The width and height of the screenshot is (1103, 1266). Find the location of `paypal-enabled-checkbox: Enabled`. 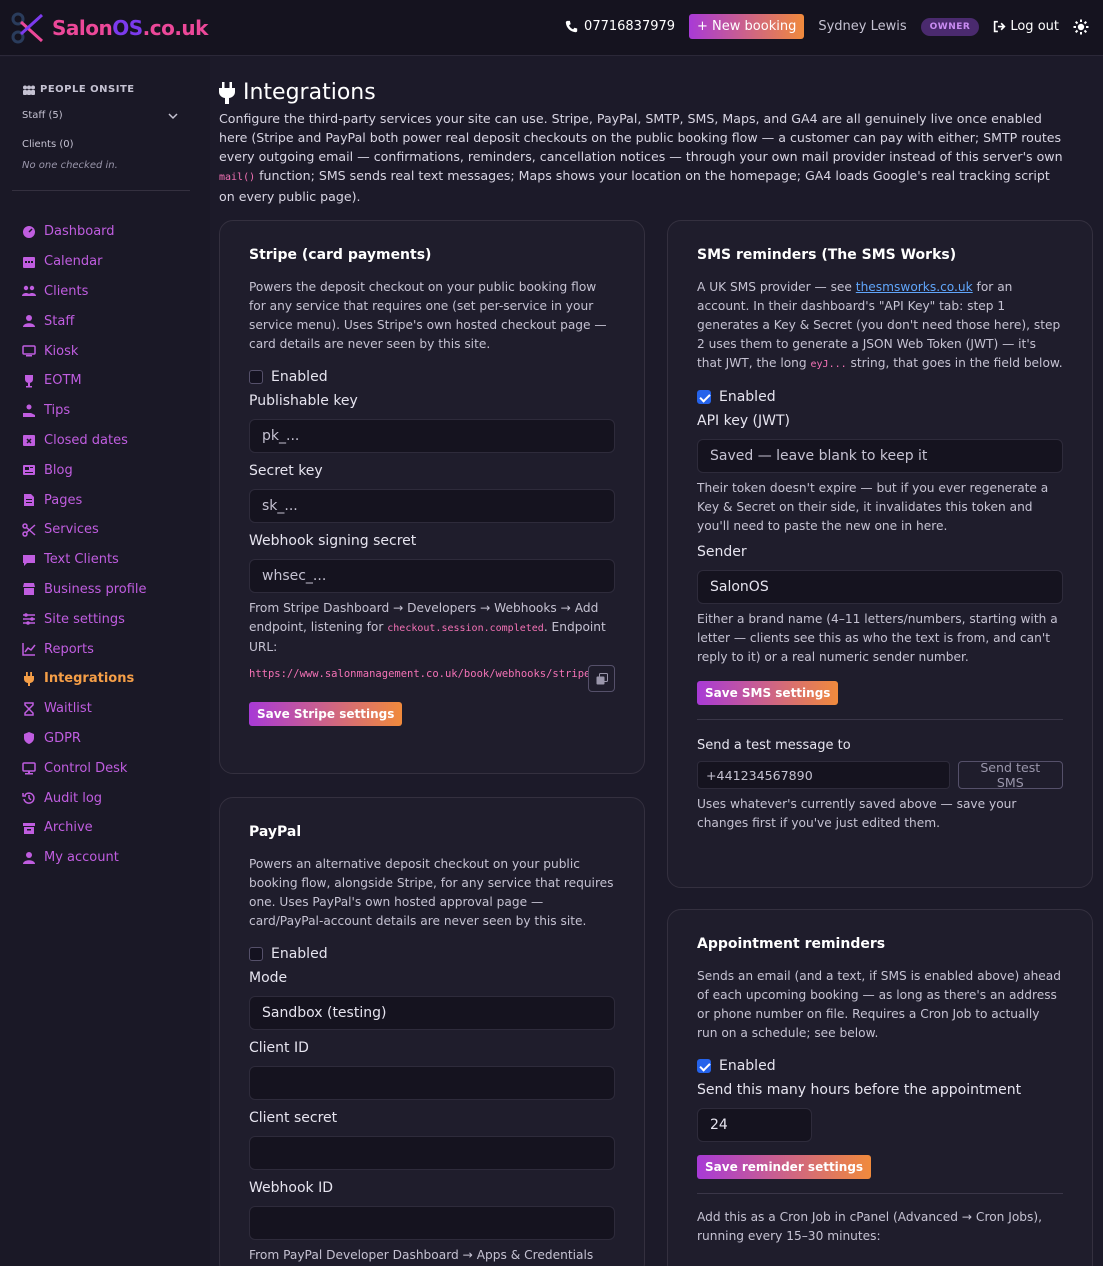

paypal-enabled-checkbox: Enabled is located at coordinates (432, 954).